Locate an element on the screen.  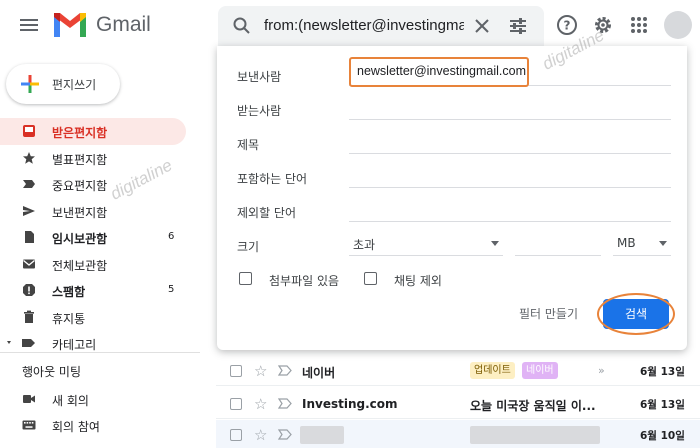
unread-count: 6 is located at coordinates (171, 236).